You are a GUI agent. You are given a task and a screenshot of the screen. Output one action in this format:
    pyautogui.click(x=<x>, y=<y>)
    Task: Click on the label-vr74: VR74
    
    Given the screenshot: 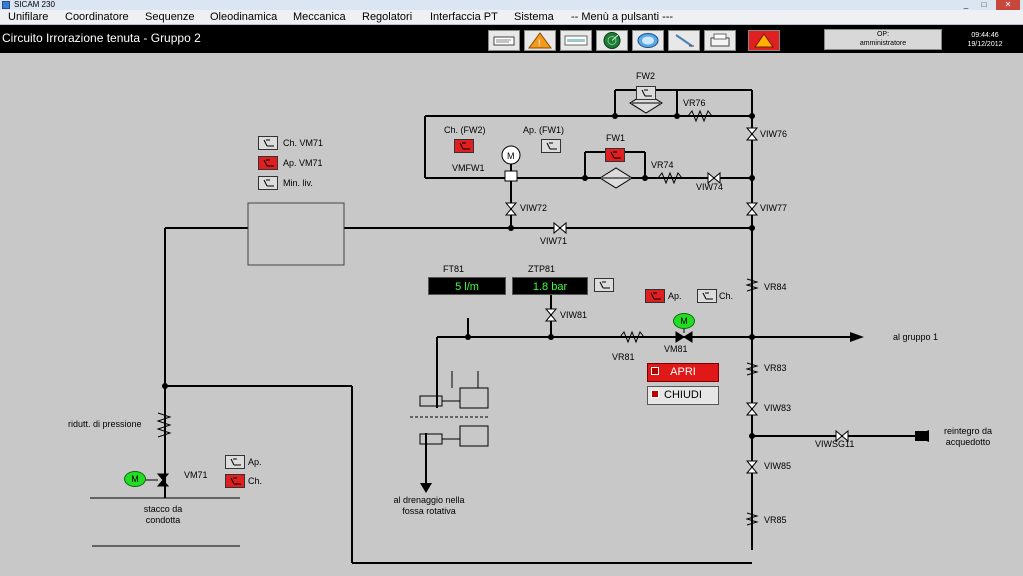 What is the action you would take?
    pyautogui.click(x=662, y=165)
    